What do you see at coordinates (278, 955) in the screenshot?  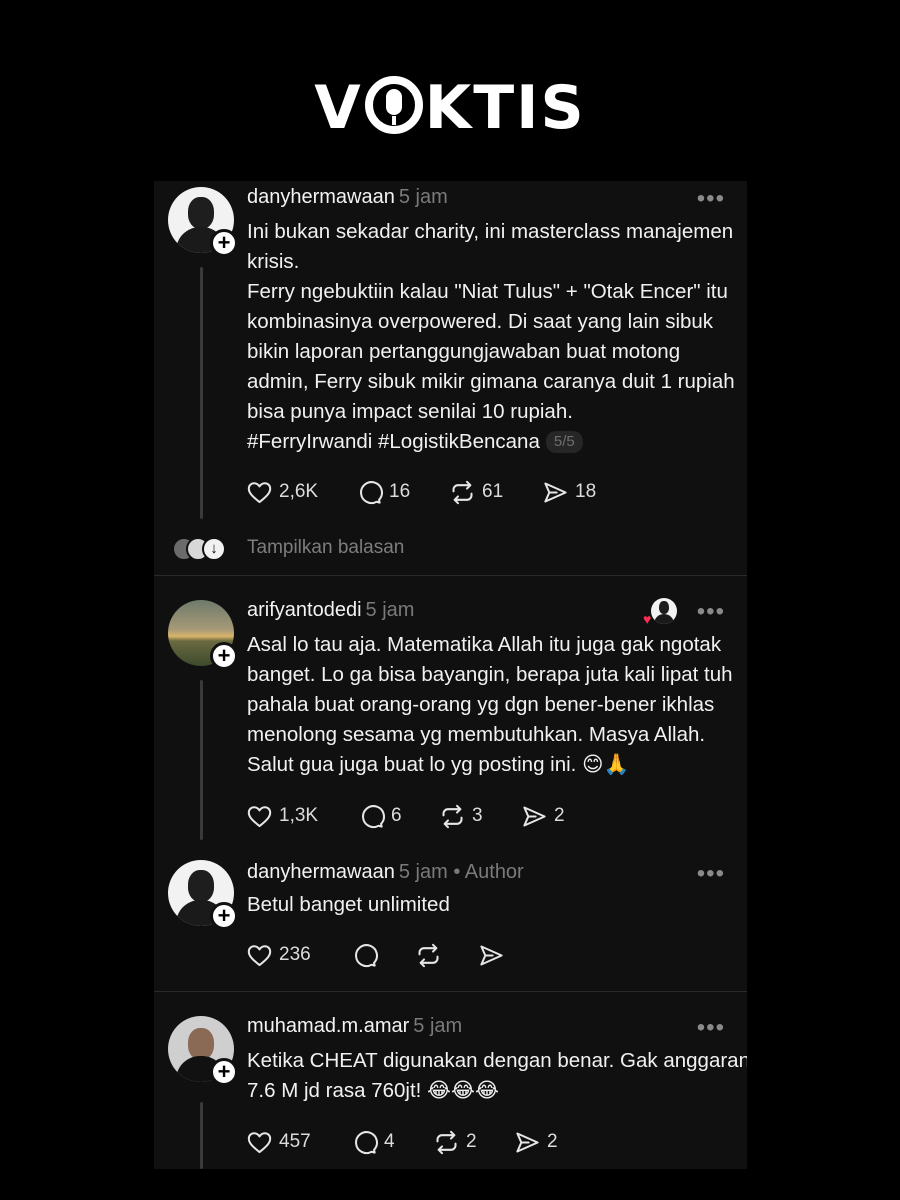 I see `like-button: 236` at bounding box center [278, 955].